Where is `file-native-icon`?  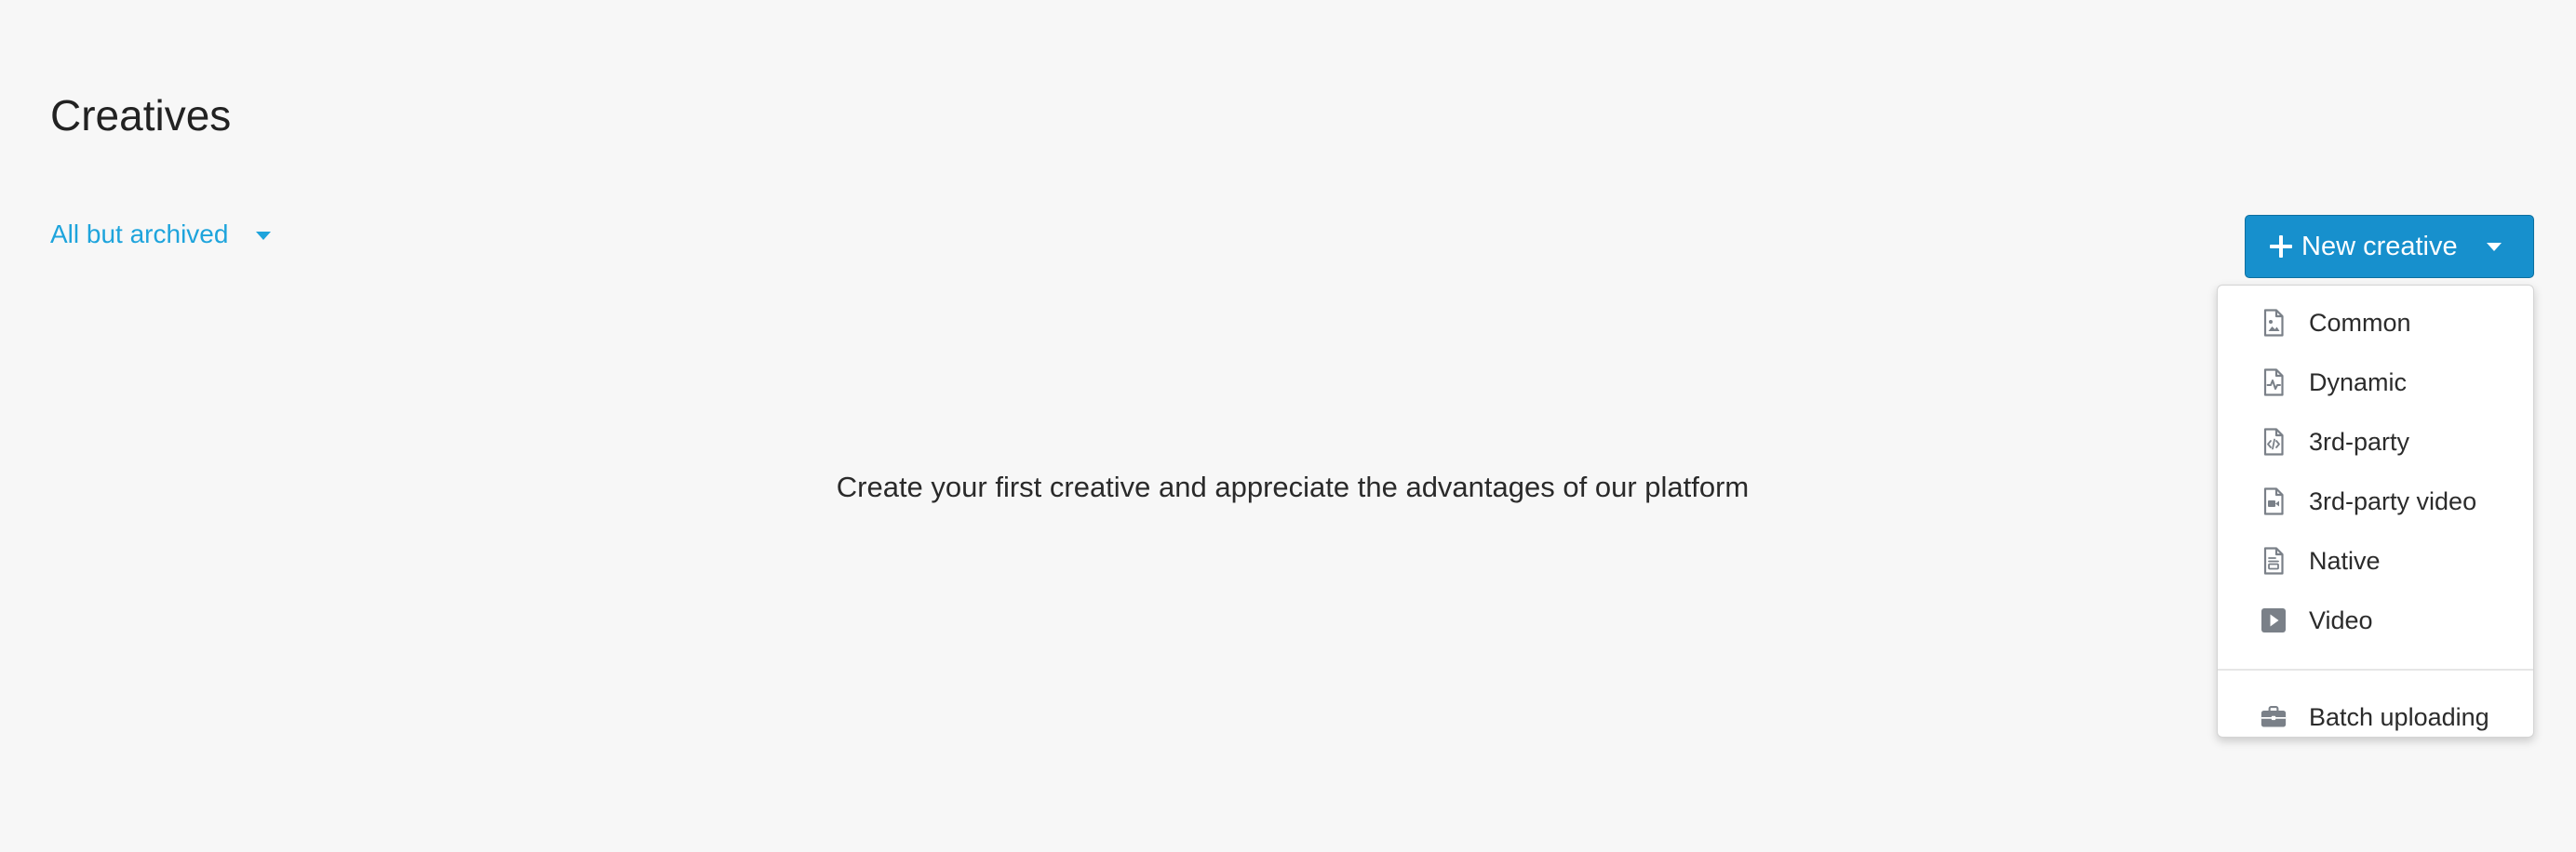
file-native-icon is located at coordinates (2274, 561).